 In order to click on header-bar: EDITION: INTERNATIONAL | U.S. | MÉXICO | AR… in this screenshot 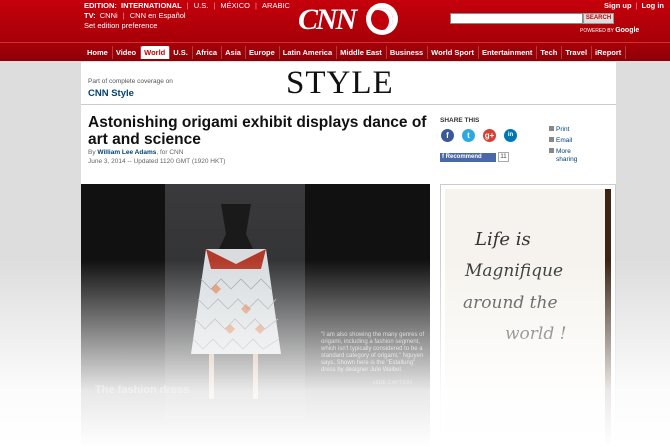, I will do `click(335, 21)`.